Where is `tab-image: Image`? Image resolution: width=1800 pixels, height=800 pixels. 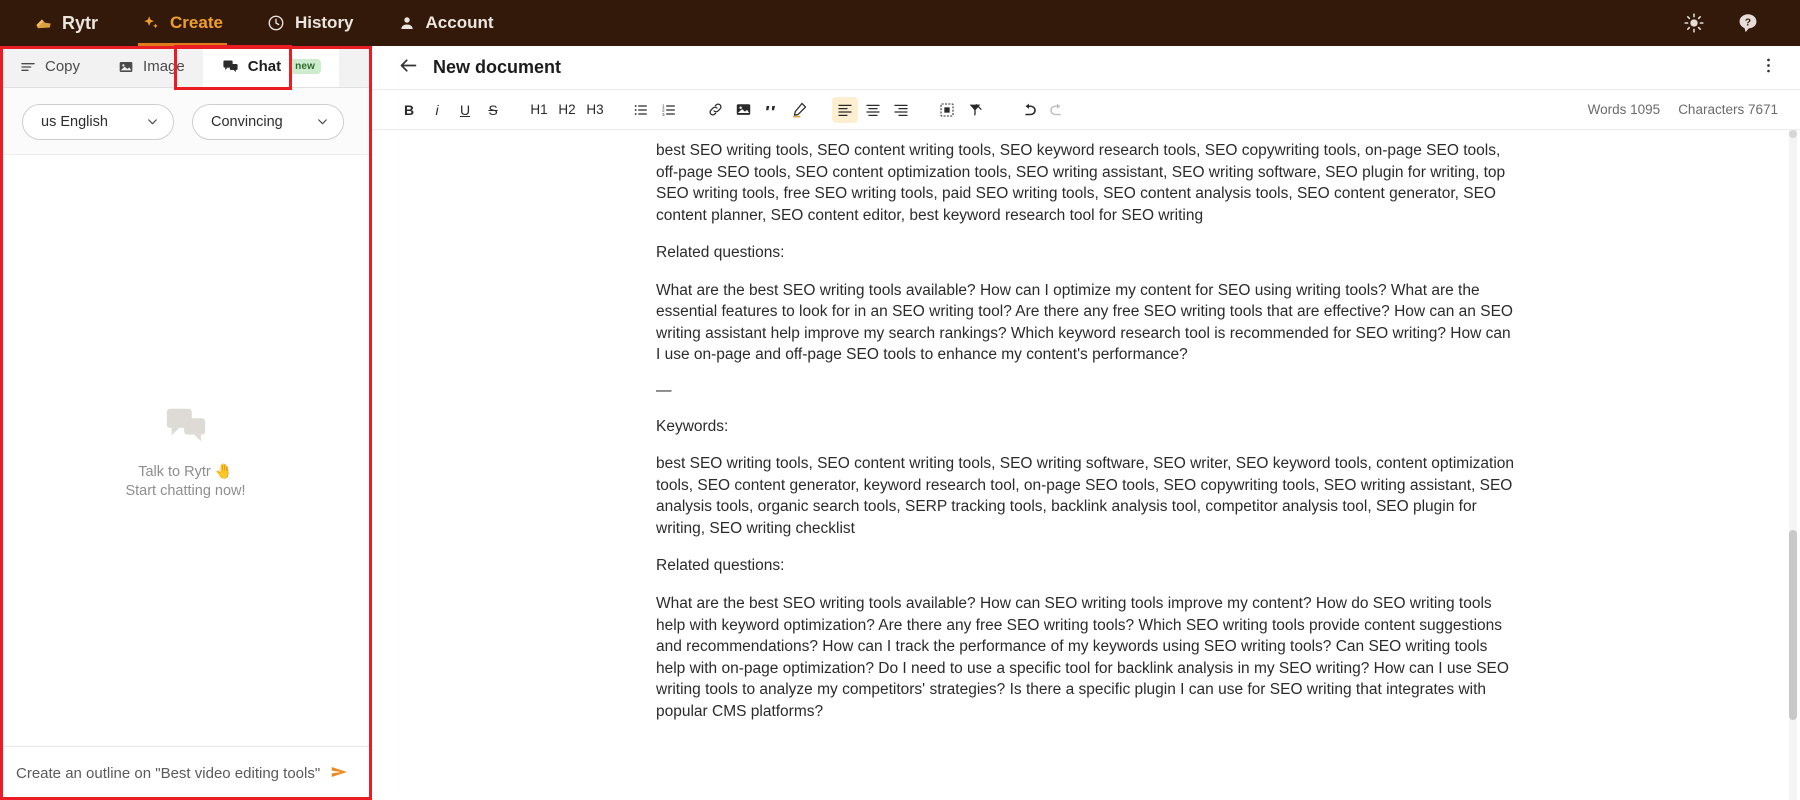
tab-image: Image is located at coordinates (150, 66).